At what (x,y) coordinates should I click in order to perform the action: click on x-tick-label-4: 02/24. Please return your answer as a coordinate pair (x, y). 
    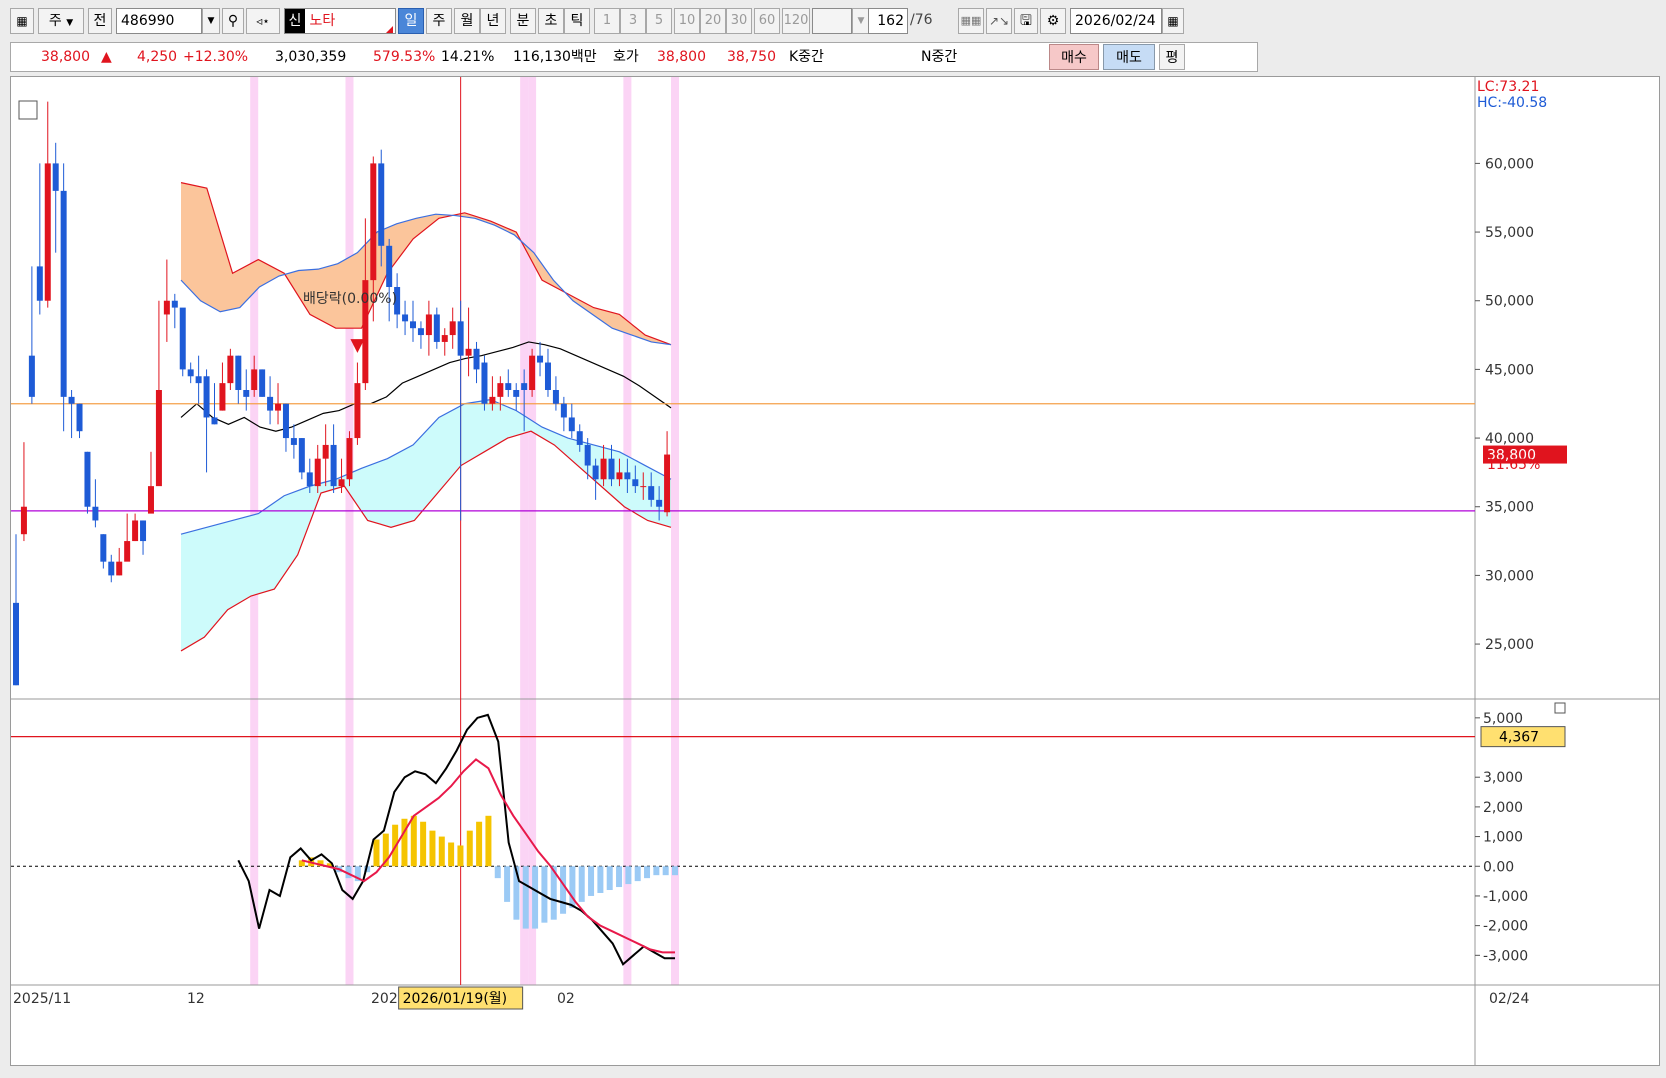
    Looking at the image, I should click on (1509, 999).